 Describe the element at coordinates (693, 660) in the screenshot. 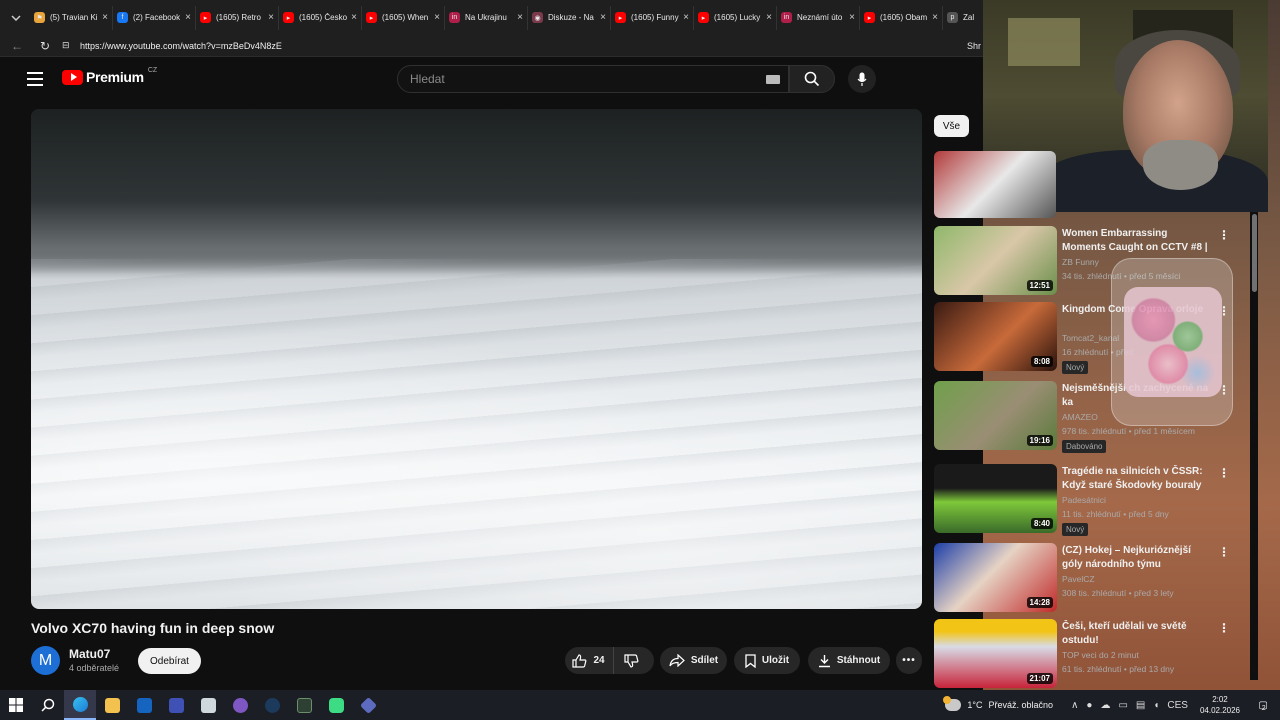

I see `share-button: Sdílet` at that location.